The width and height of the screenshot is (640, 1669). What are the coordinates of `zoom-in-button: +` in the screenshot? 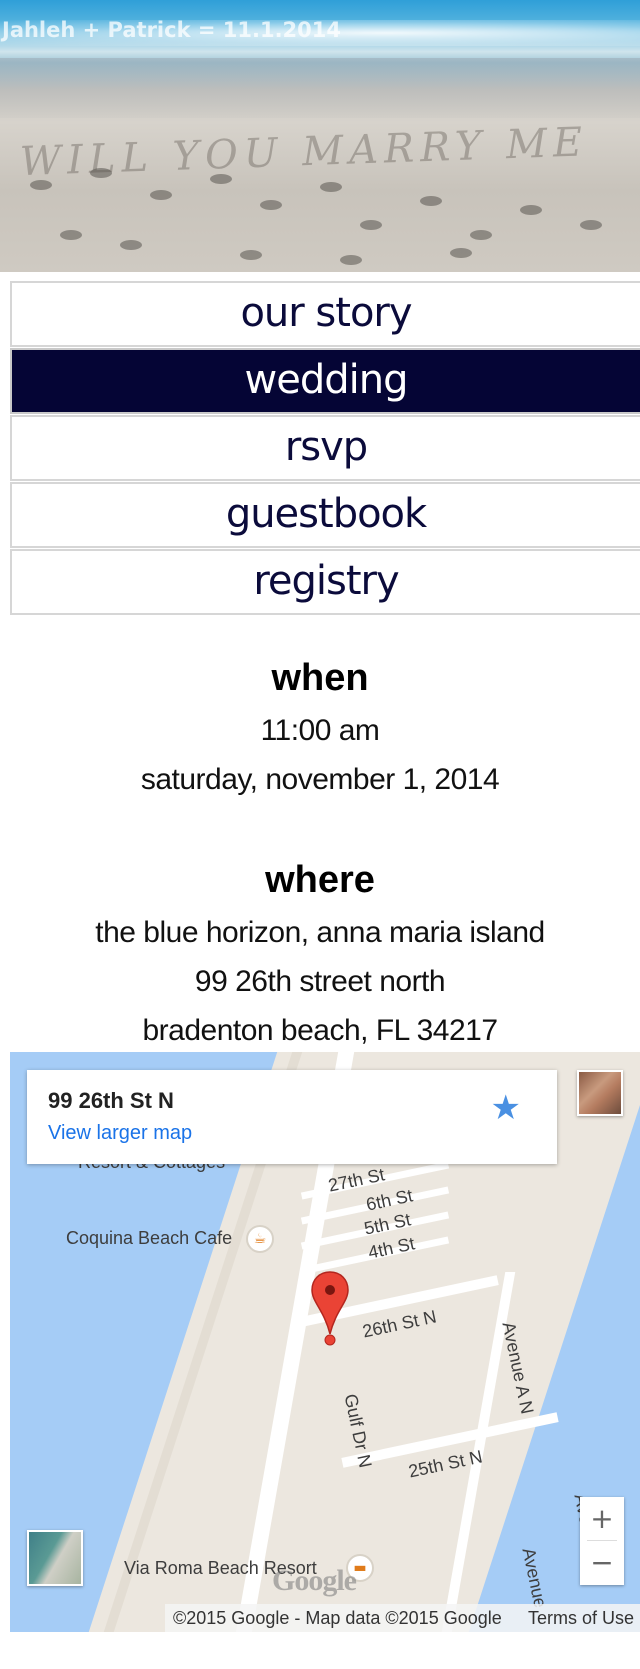 It's located at (602, 1518).